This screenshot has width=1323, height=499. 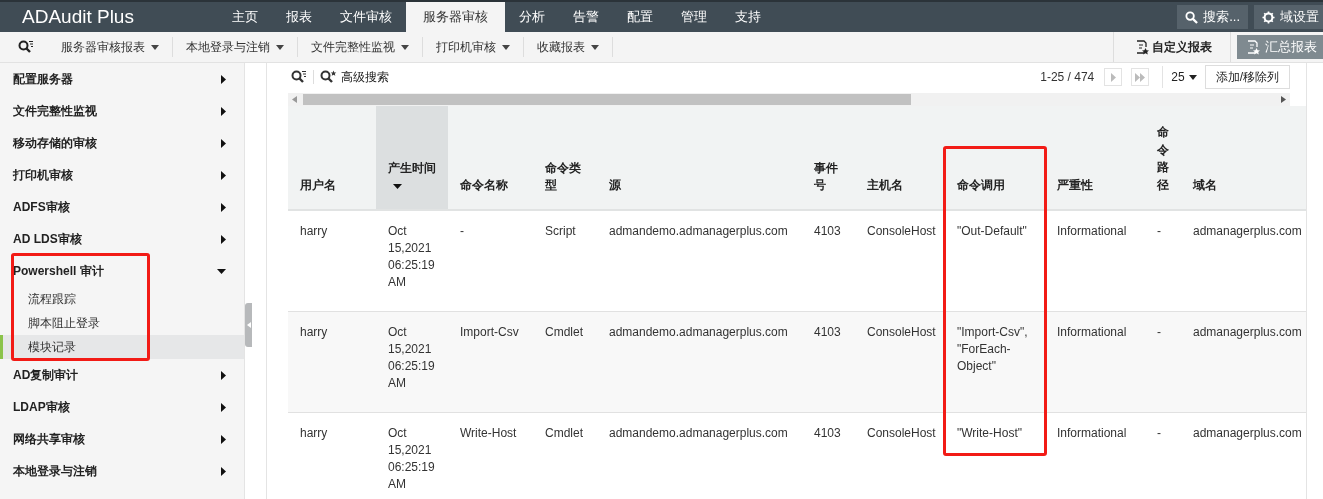 I want to click on report-star-icon, so click(x=1142, y=47).